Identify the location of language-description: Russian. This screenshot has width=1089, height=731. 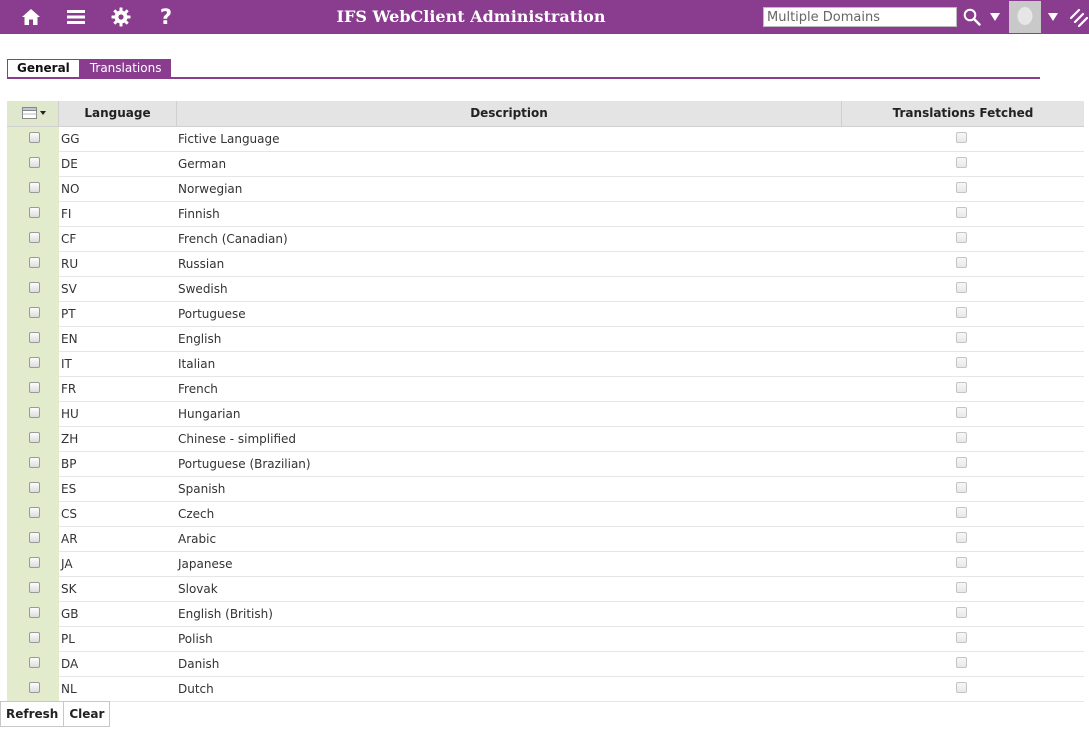
(201, 264).